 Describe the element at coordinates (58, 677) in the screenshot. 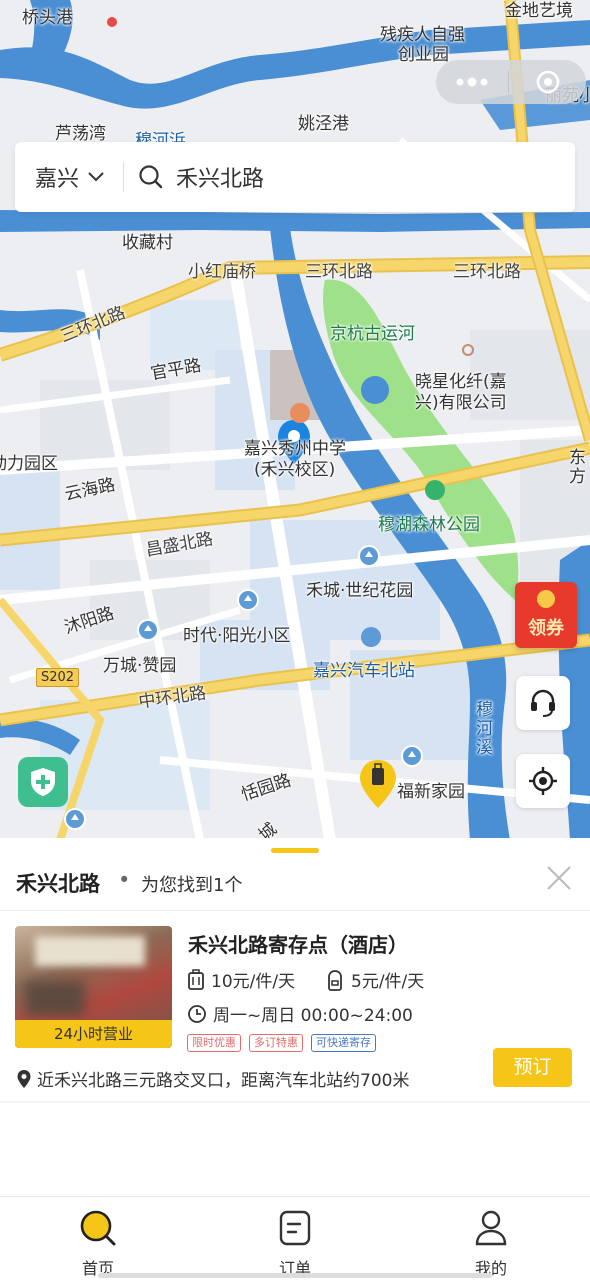

I see `highway-shield: S202` at that location.